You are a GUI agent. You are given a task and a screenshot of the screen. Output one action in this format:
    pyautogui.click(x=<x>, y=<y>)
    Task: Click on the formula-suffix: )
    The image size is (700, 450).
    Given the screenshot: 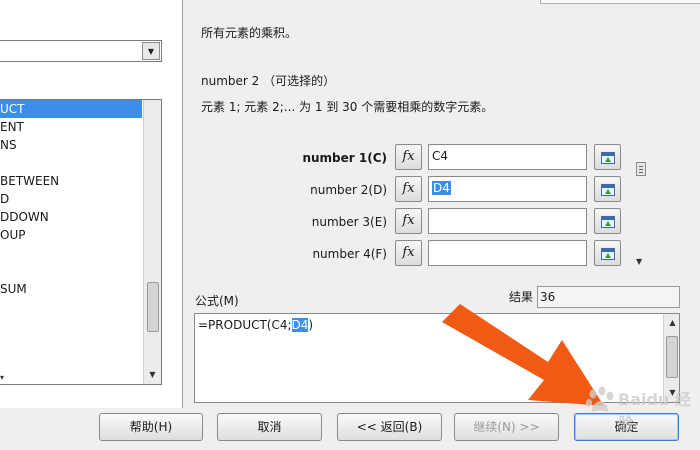 What is the action you would take?
    pyautogui.click(x=311, y=325)
    